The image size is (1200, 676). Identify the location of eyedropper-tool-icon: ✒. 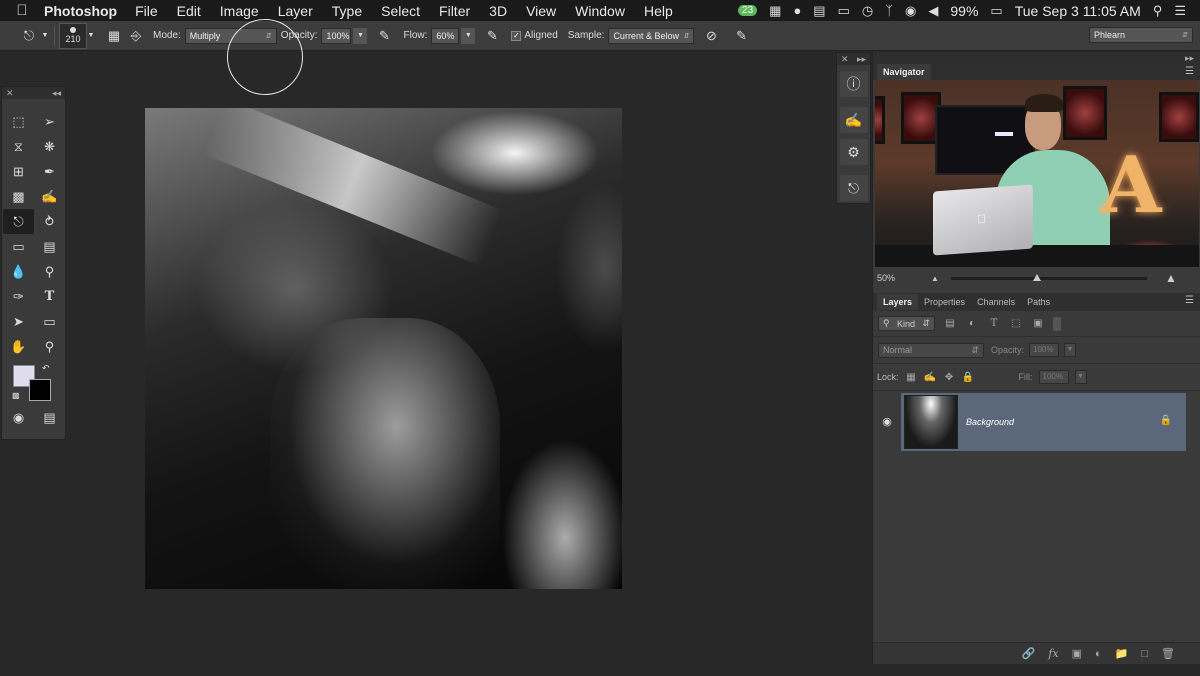
(49, 171).